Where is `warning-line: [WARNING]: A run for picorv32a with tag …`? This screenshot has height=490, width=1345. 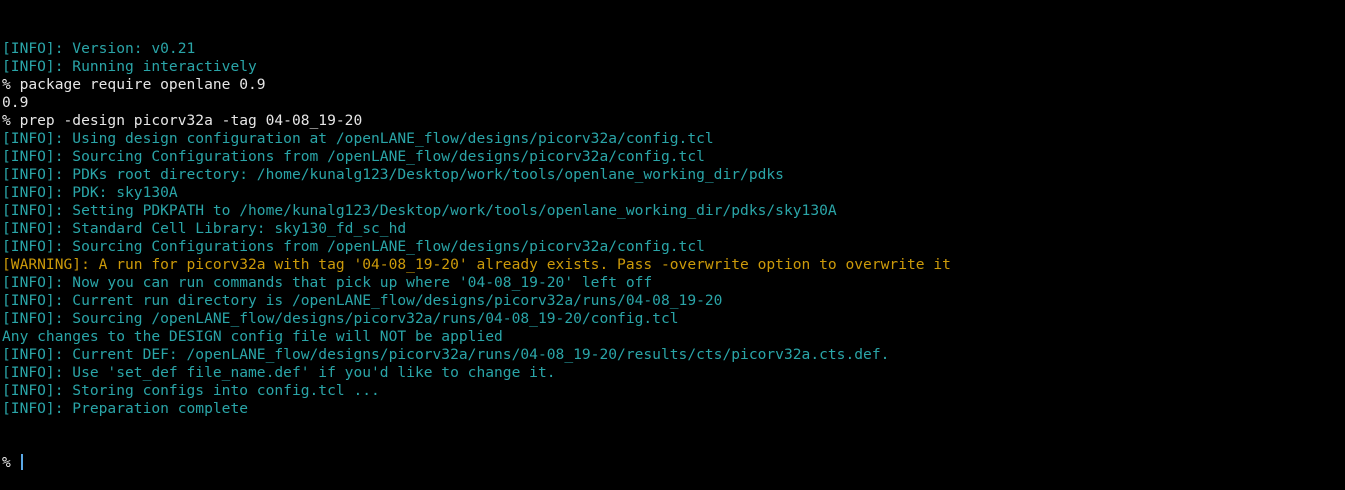 warning-line: [WARNING]: A run for picorv32a with tag … is located at coordinates (476, 264).